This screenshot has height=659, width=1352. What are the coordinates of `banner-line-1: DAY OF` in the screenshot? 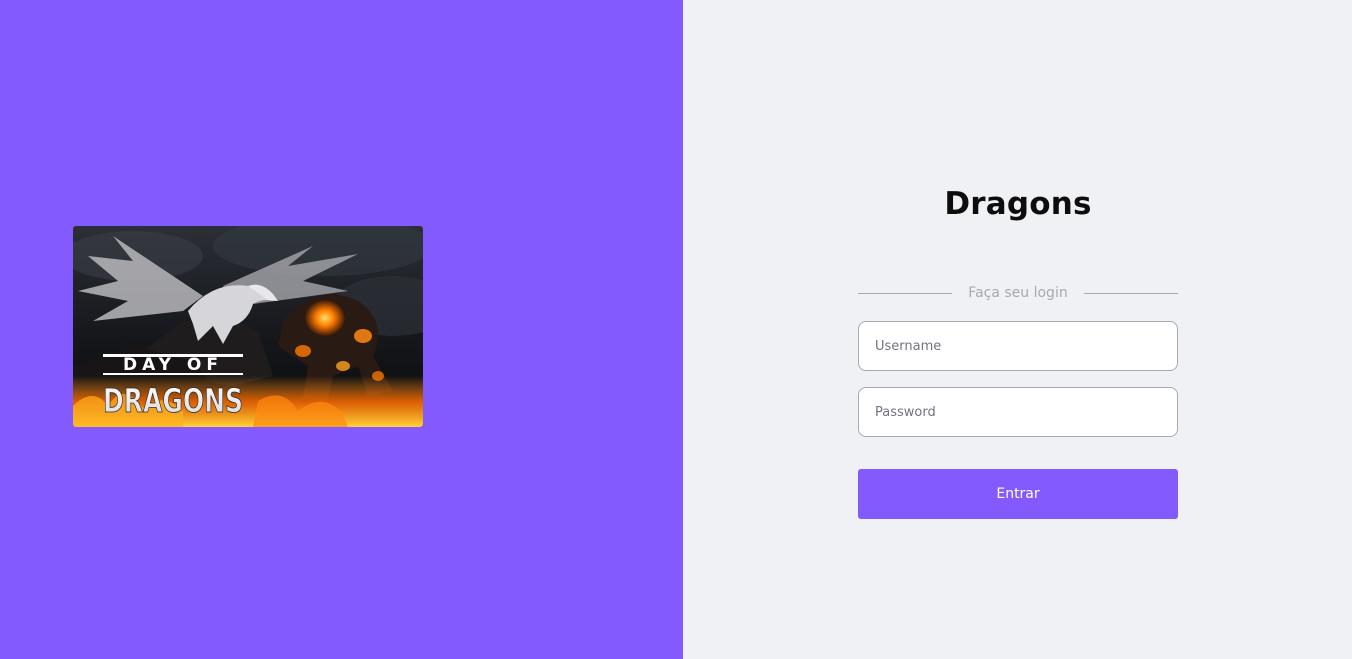 It's located at (173, 365).